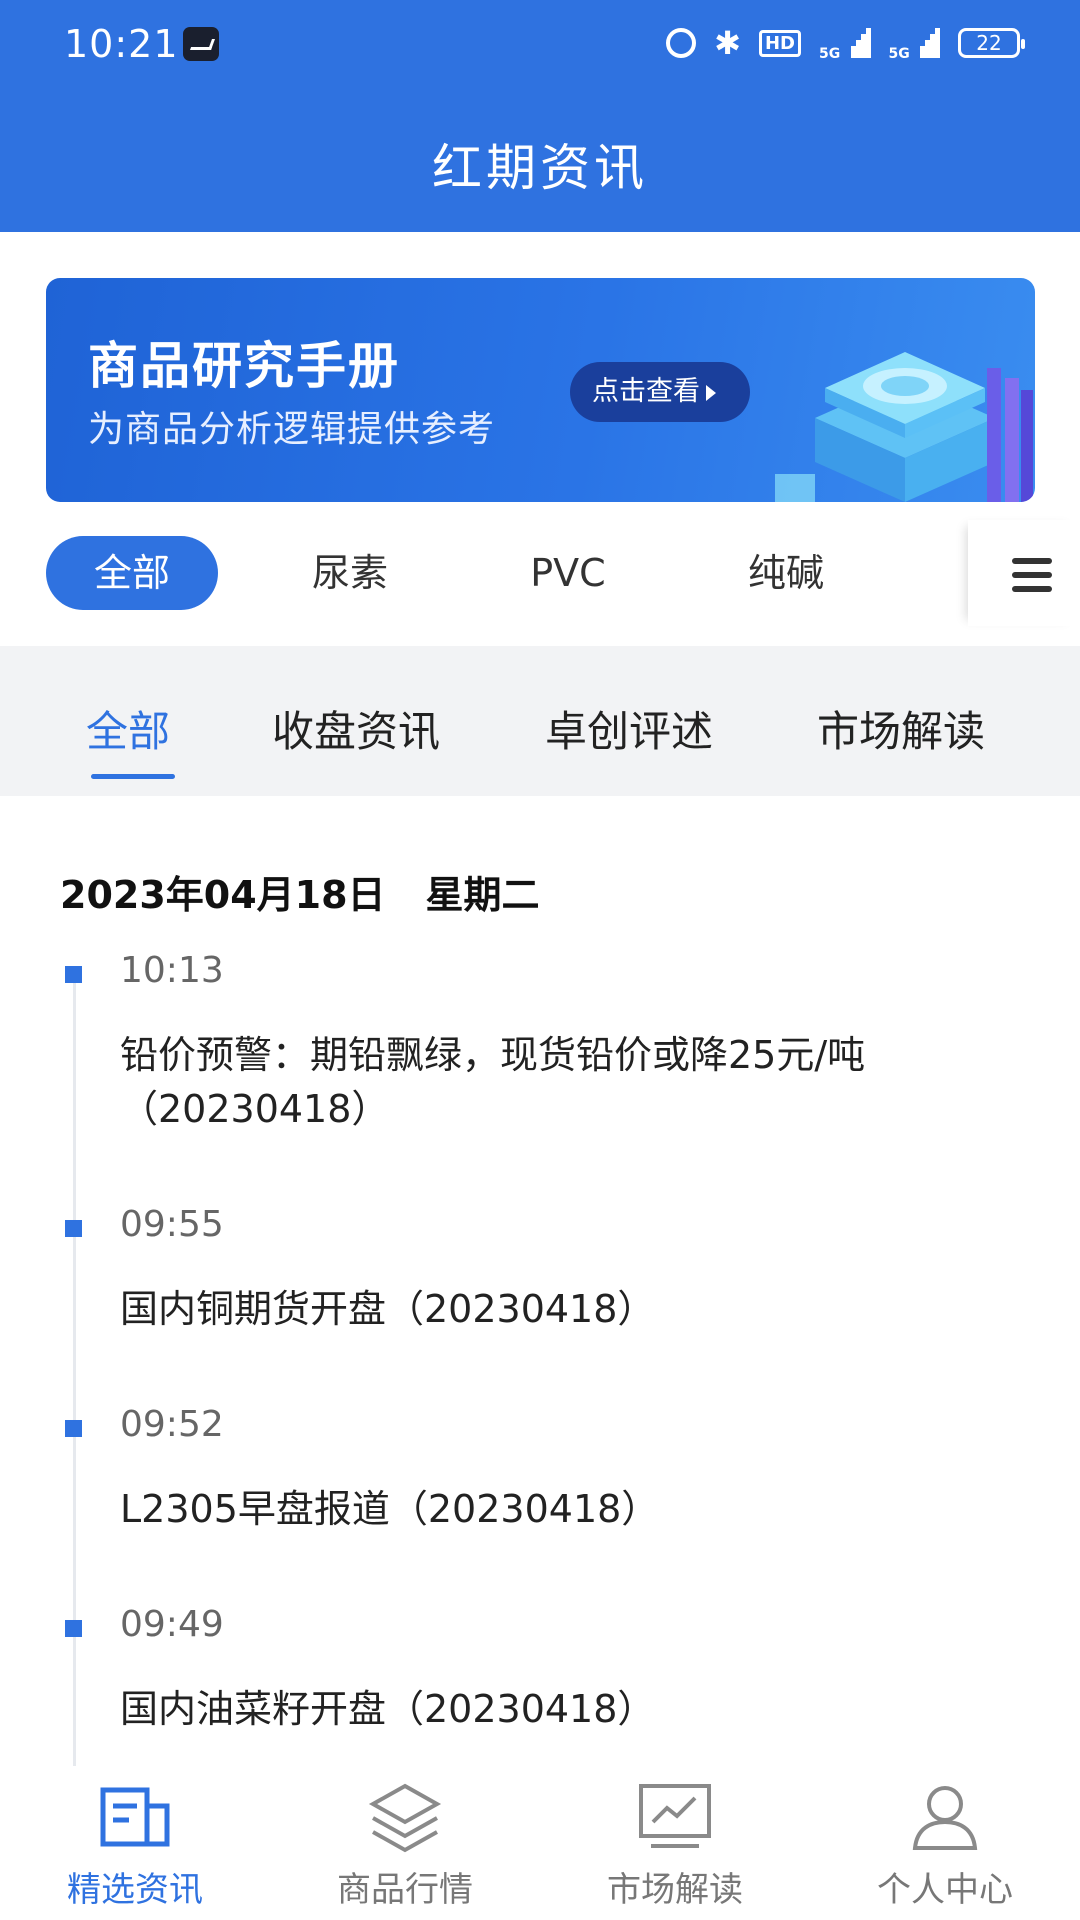 This screenshot has height=1920, width=1080. I want to click on category-chips: 全部 尿素 PVC 纯碱, so click(540, 583).